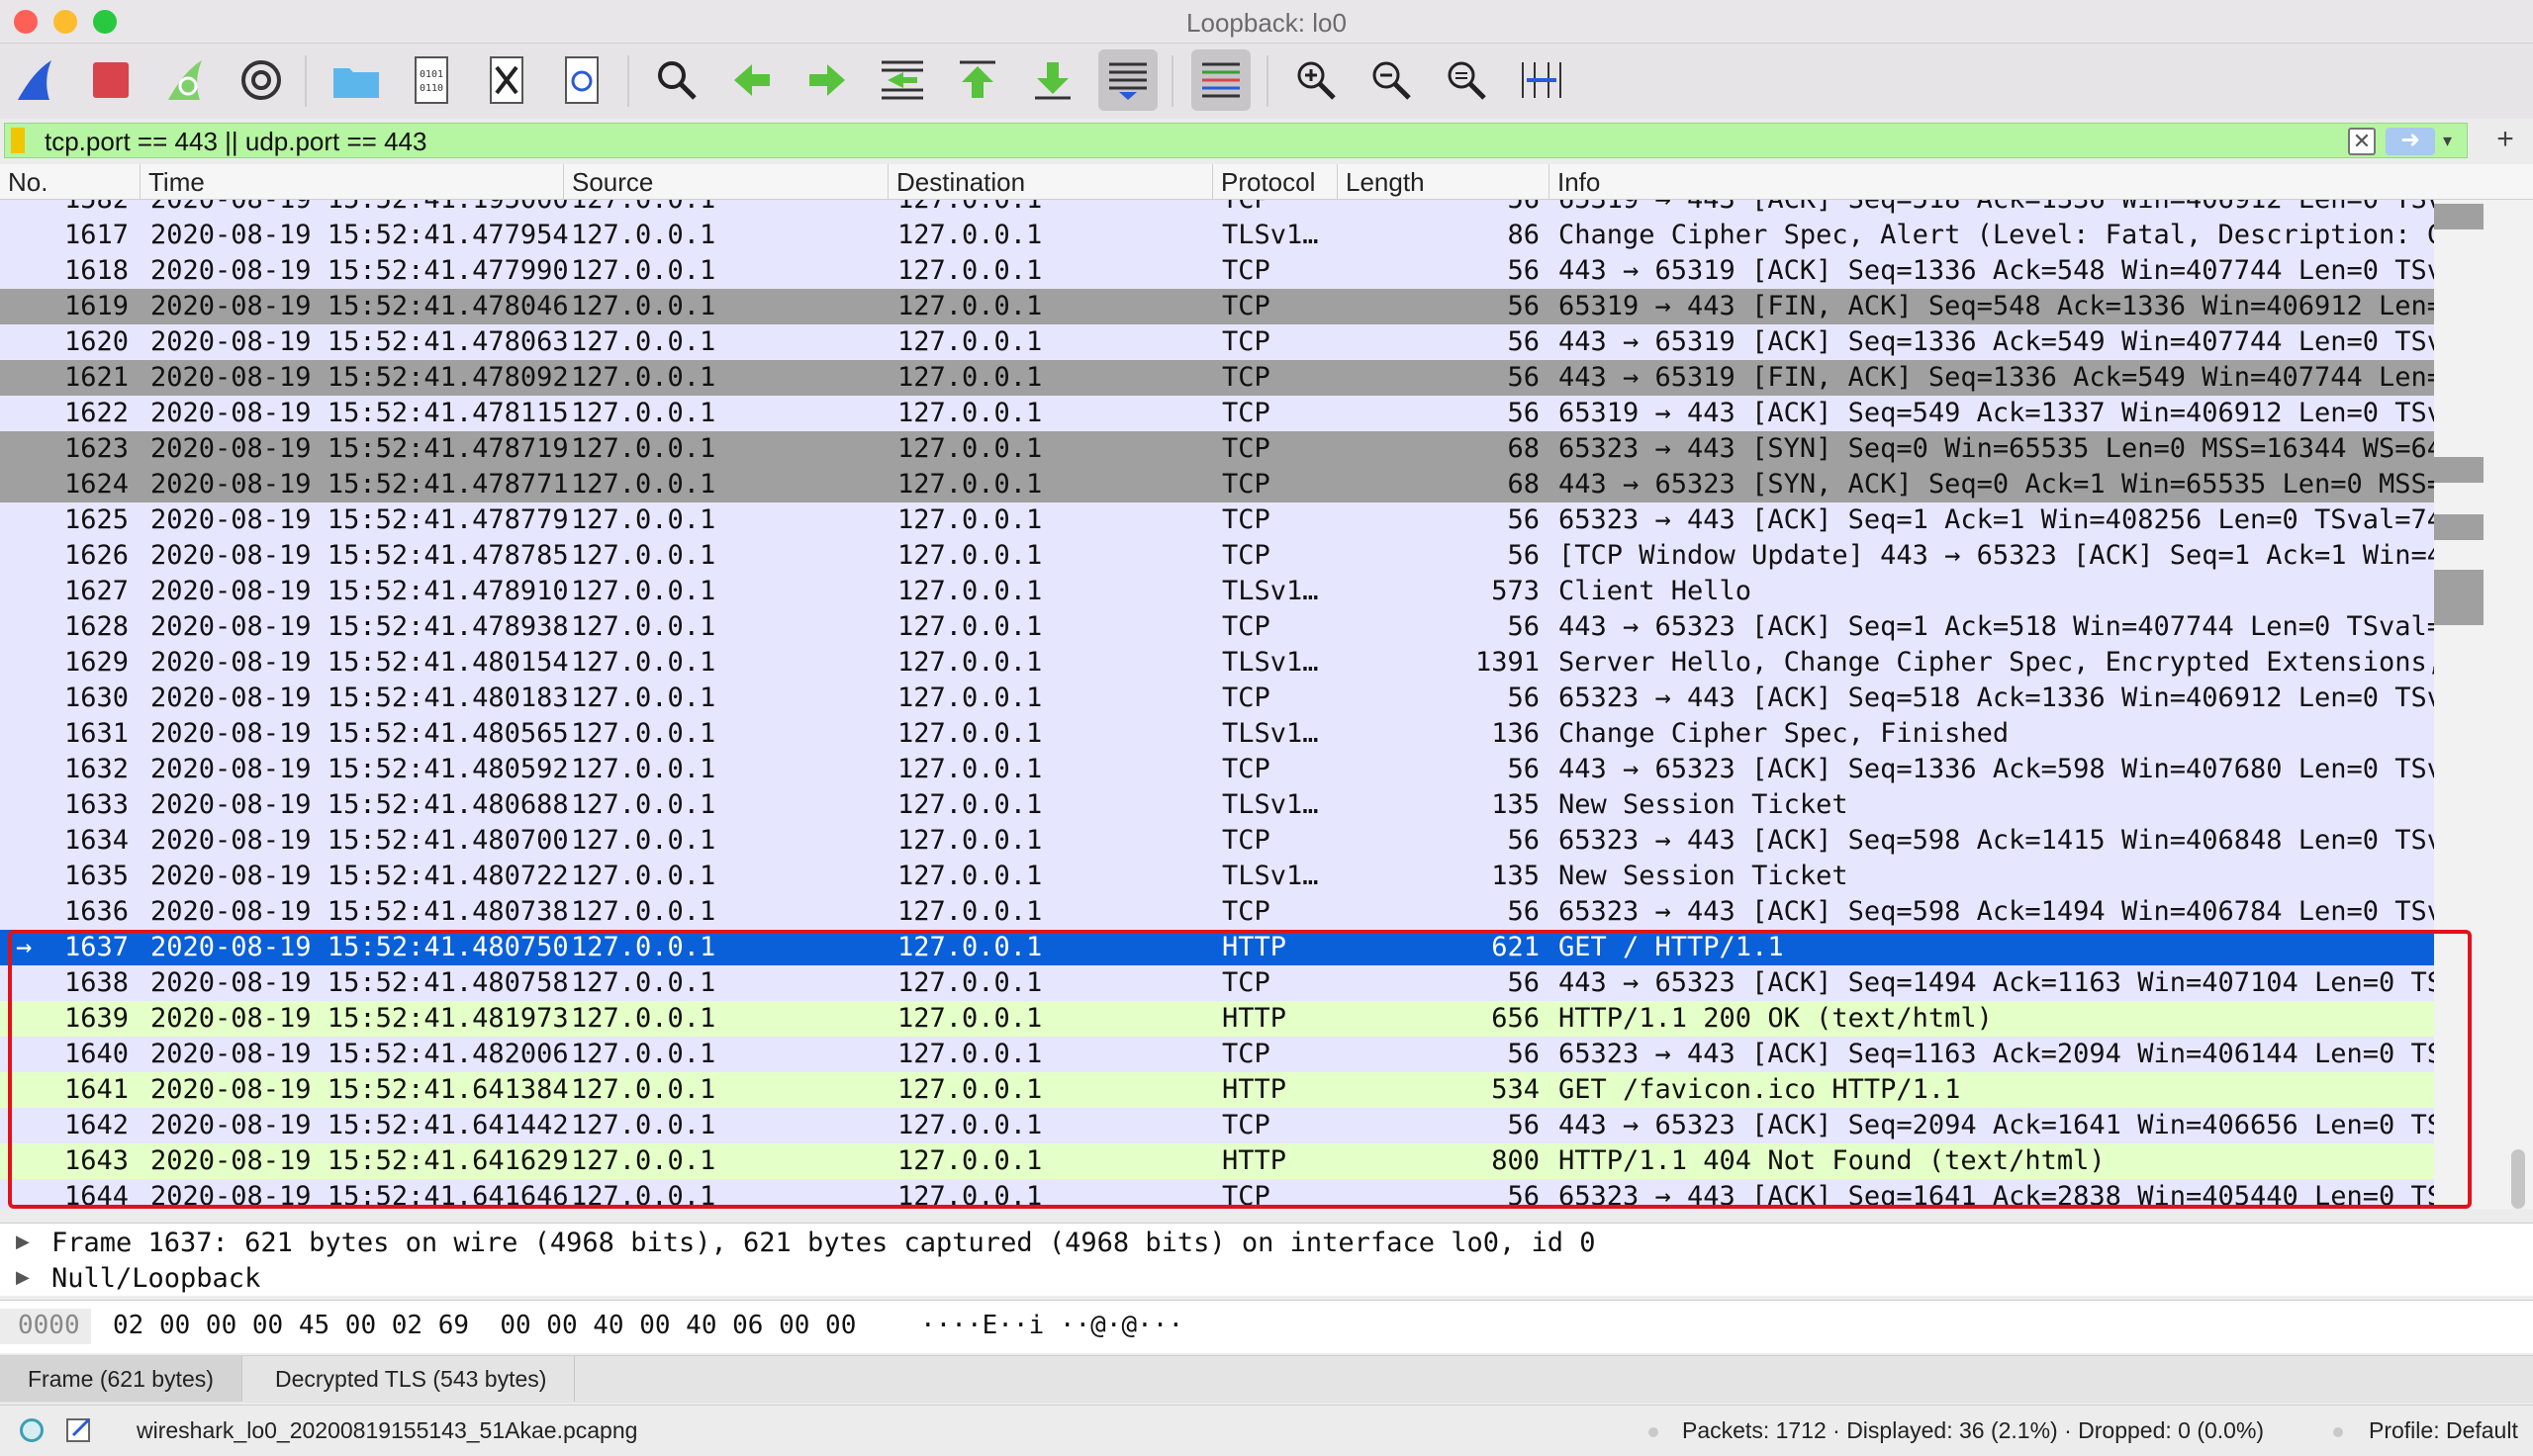  I want to click on packet-info: New Session Ticket, so click(1703, 876).